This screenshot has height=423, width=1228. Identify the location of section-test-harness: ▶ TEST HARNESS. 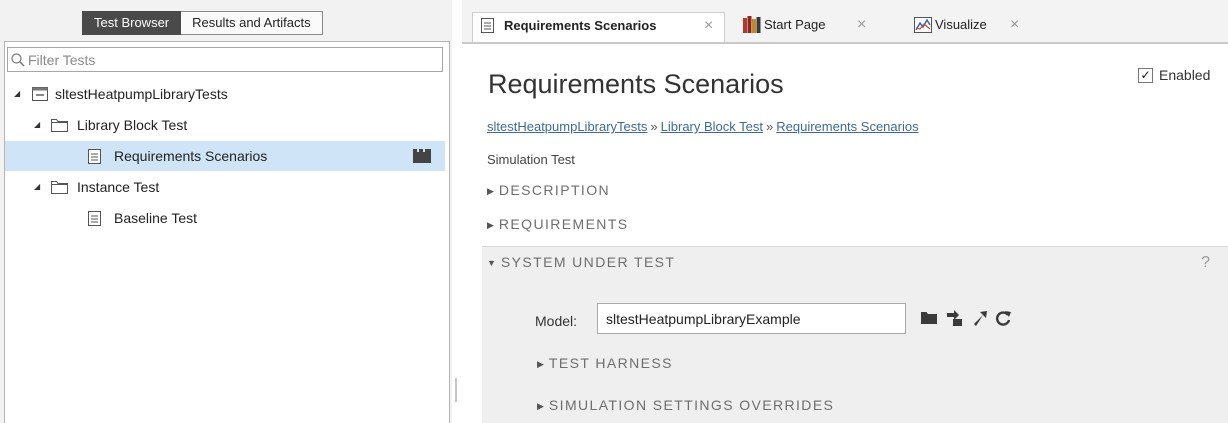
(605, 363).